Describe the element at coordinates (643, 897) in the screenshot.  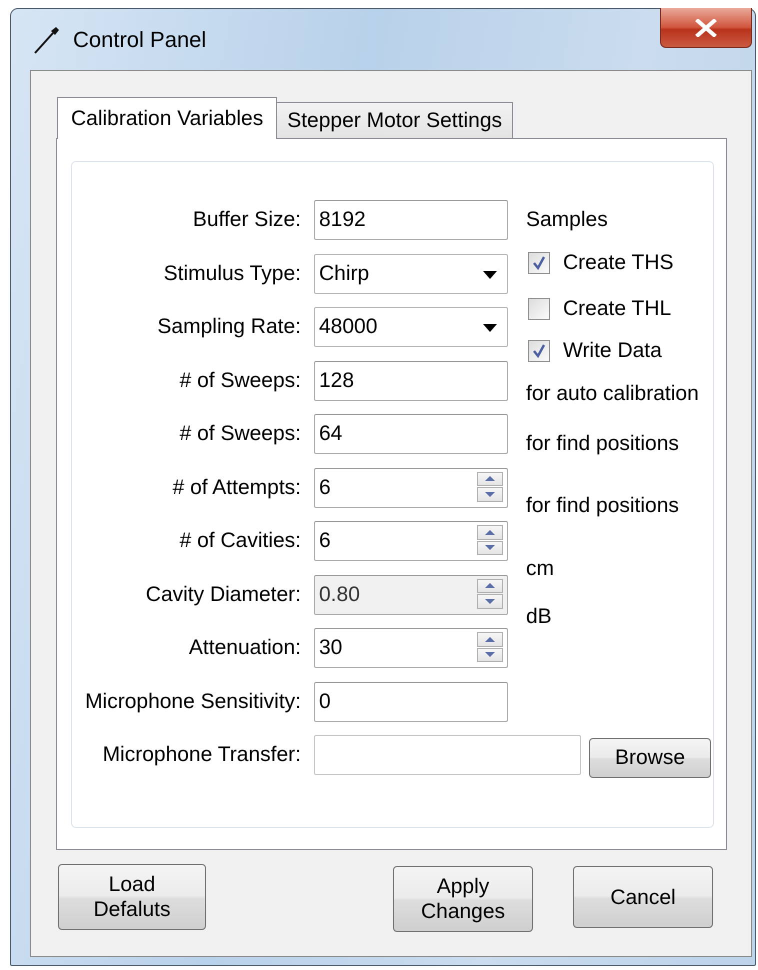
I see `cancel-button: Cancel` at that location.